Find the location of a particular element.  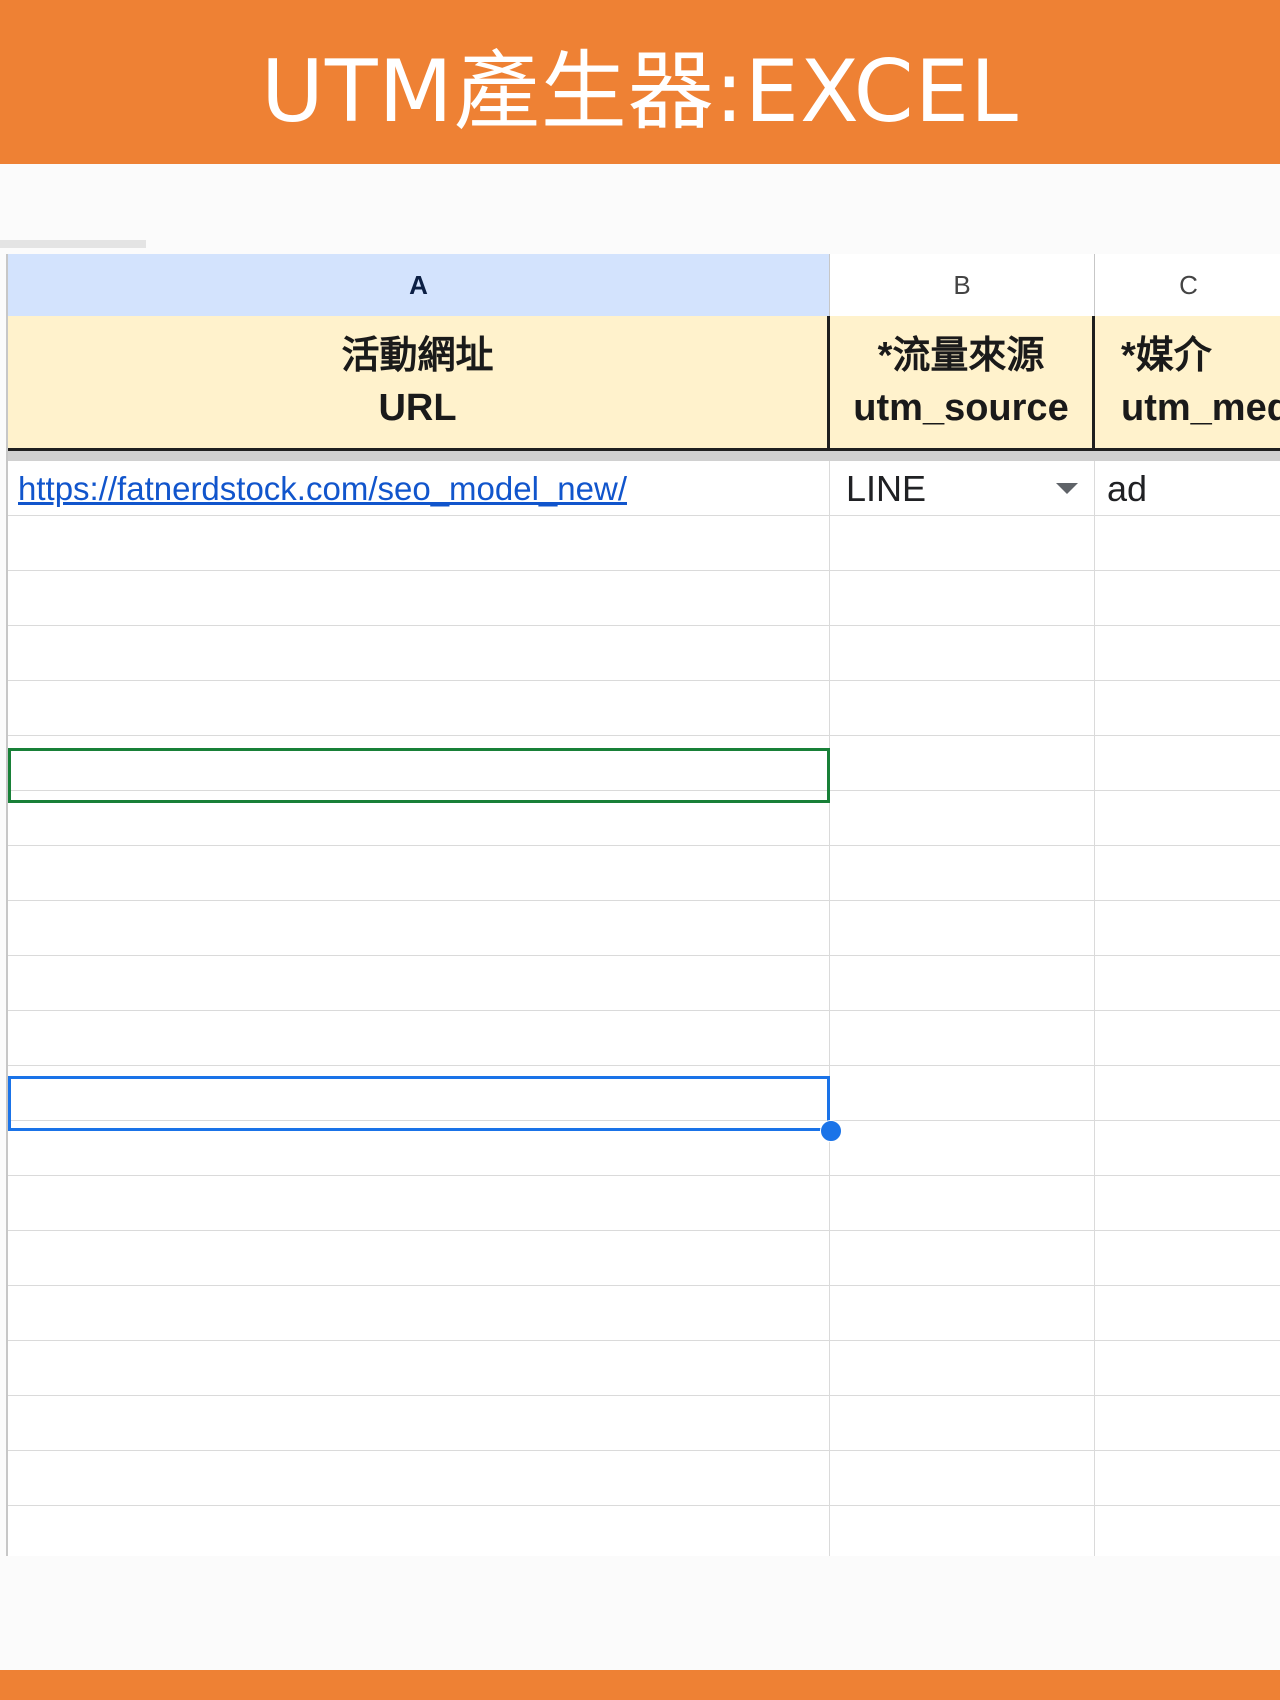

column-header-bar: A B C is located at coordinates (644, 285).